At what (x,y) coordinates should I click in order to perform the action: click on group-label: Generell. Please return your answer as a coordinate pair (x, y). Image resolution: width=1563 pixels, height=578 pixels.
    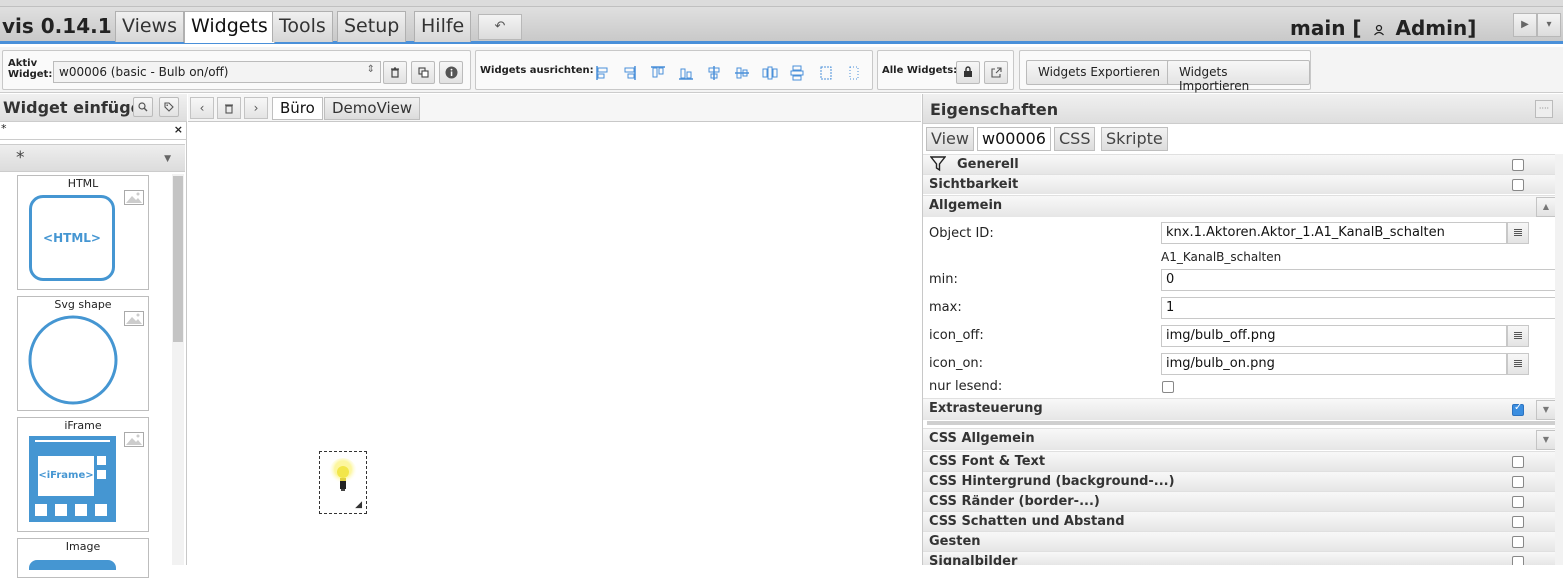
    Looking at the image, I should click on (988, 164).